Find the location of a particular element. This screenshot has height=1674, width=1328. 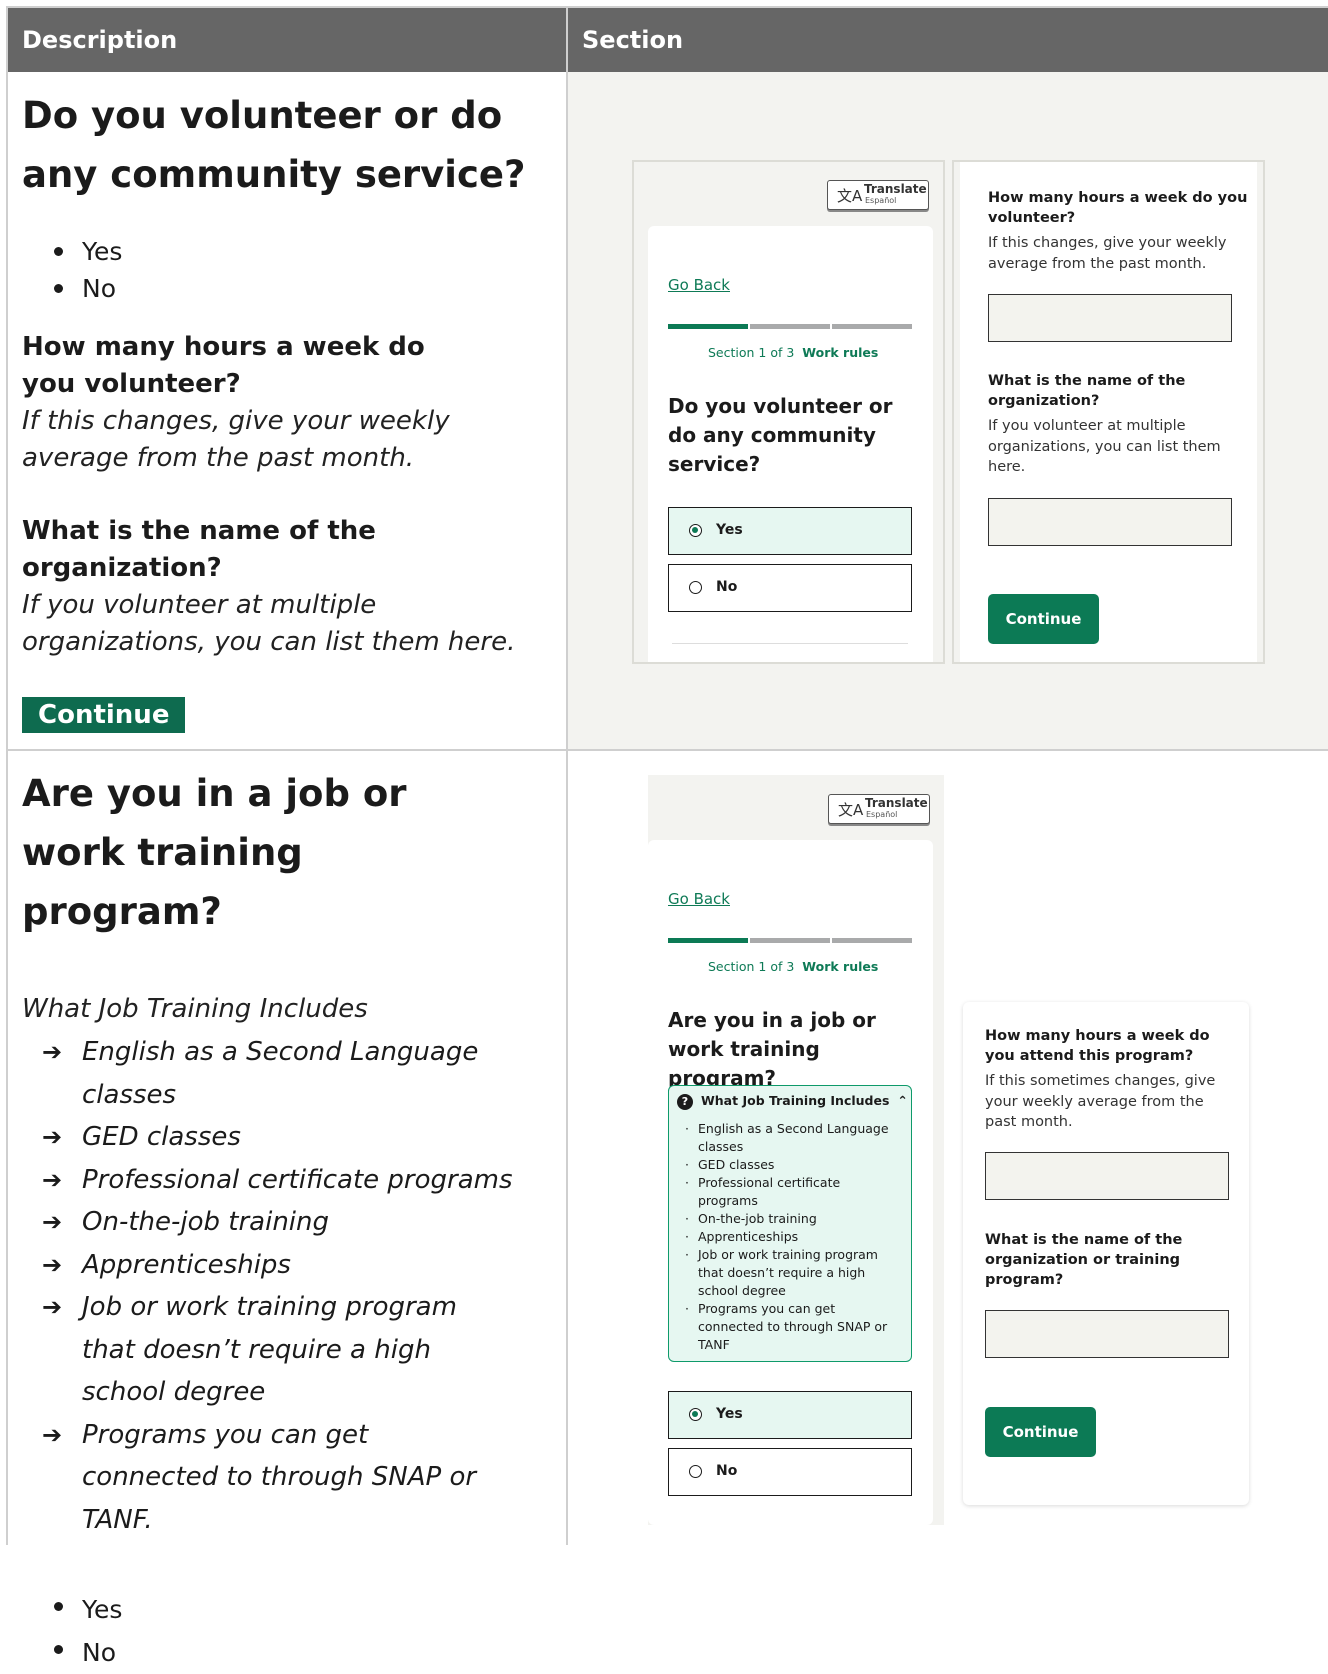

row2-includes-label: What Job Training Includes is located at coordinates (195, 1009).